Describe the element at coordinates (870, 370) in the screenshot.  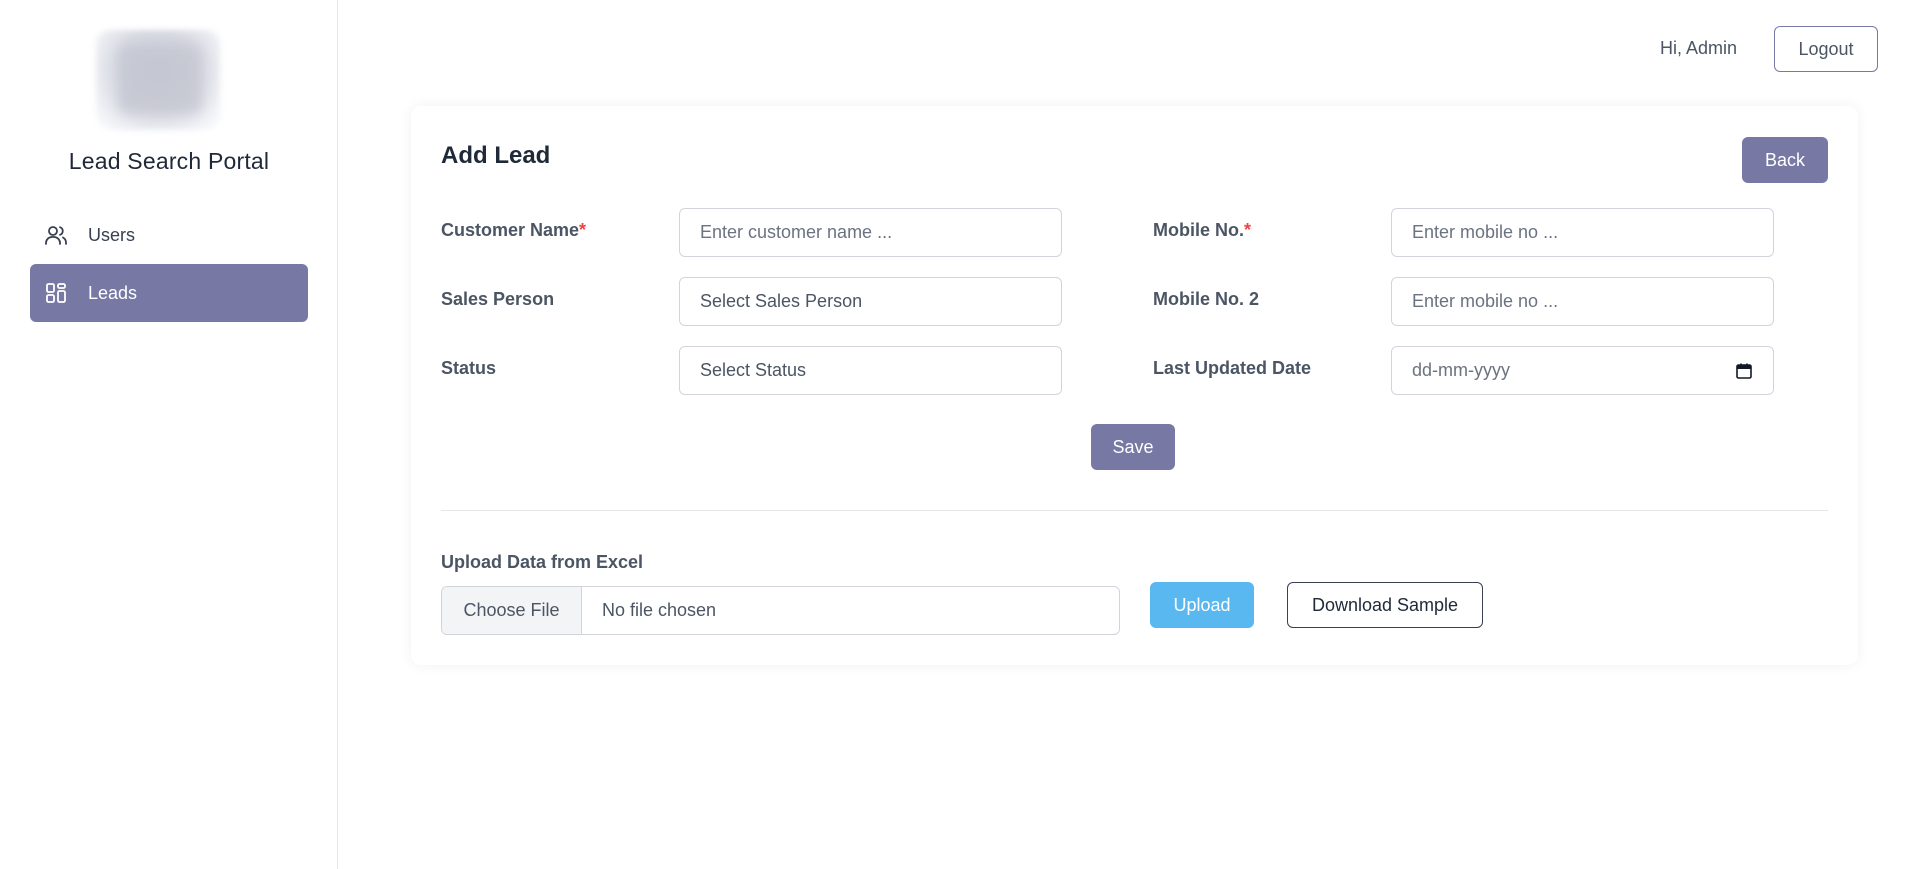
I see `status-select: Select Status` at that location.